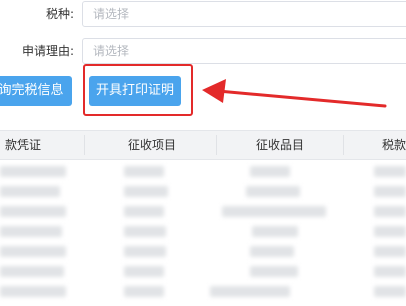 Image resolution: width=406 pixels, height=306 pixels. Describe the element at coordinates (279, 145) in the screenshot. I see `column-header: 征收品目` at that location.